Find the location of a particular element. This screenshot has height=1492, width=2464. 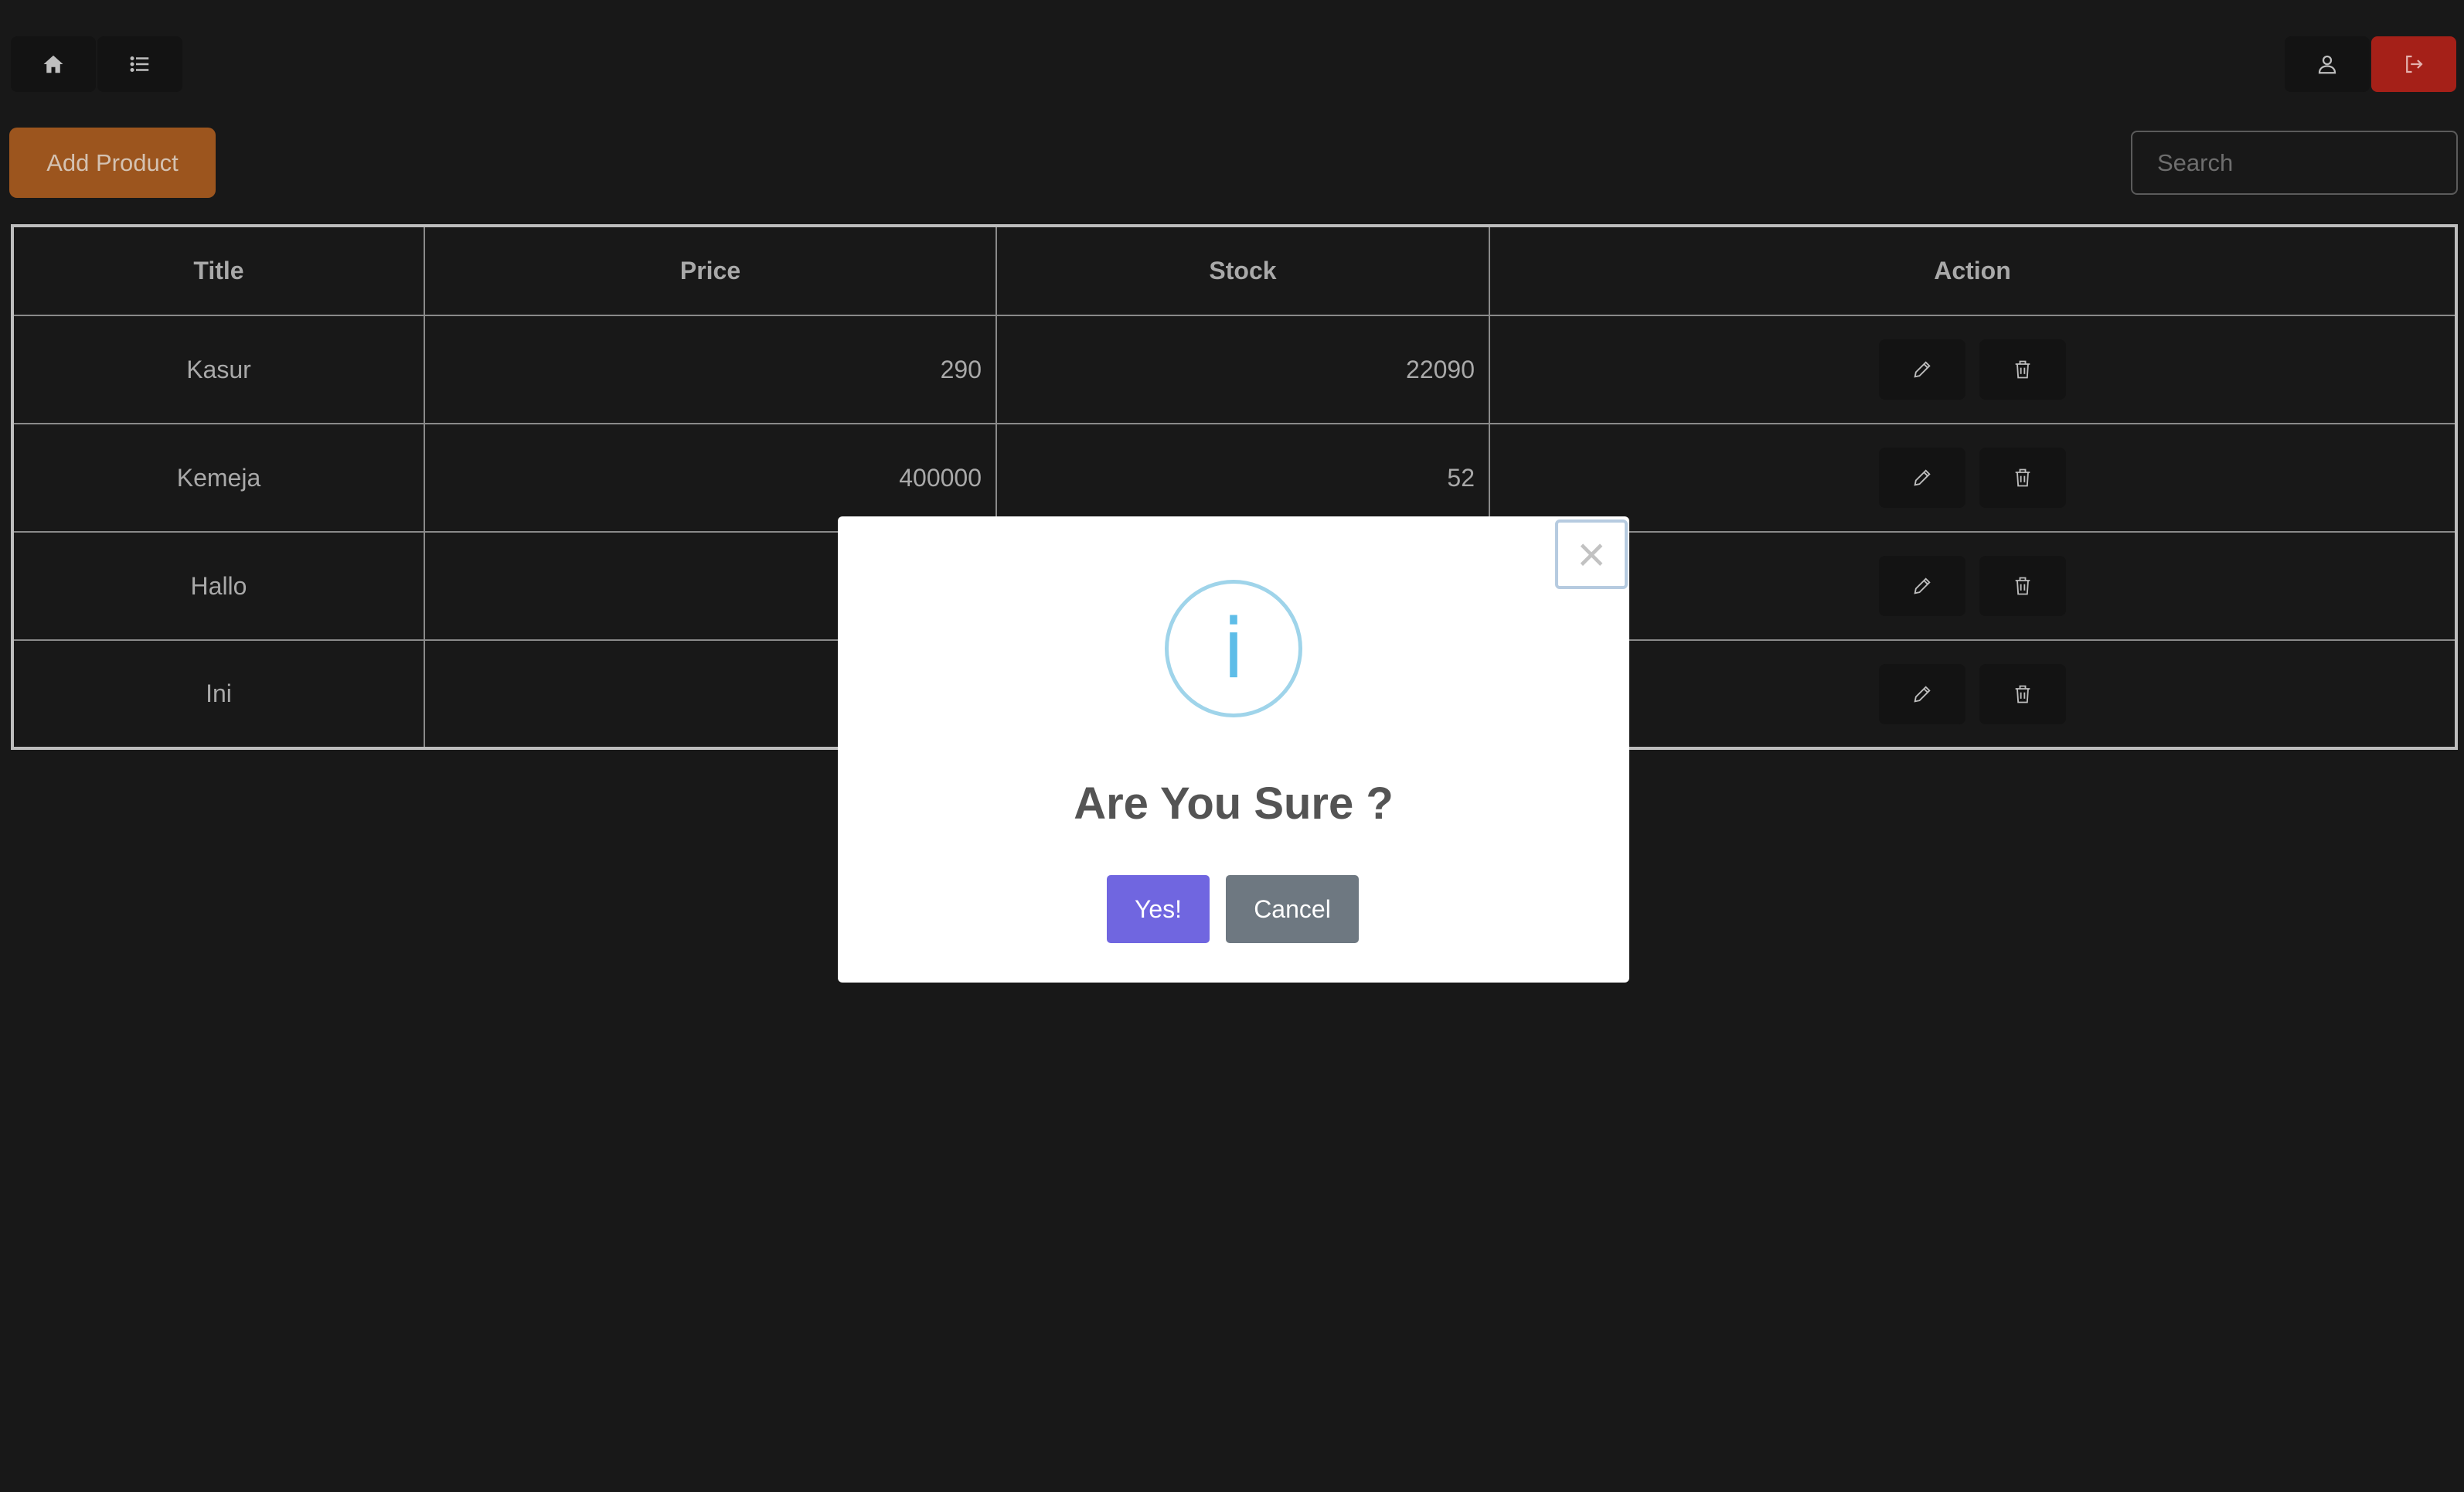

confirm-button: Yes! is located at coordinates (1158, 909).